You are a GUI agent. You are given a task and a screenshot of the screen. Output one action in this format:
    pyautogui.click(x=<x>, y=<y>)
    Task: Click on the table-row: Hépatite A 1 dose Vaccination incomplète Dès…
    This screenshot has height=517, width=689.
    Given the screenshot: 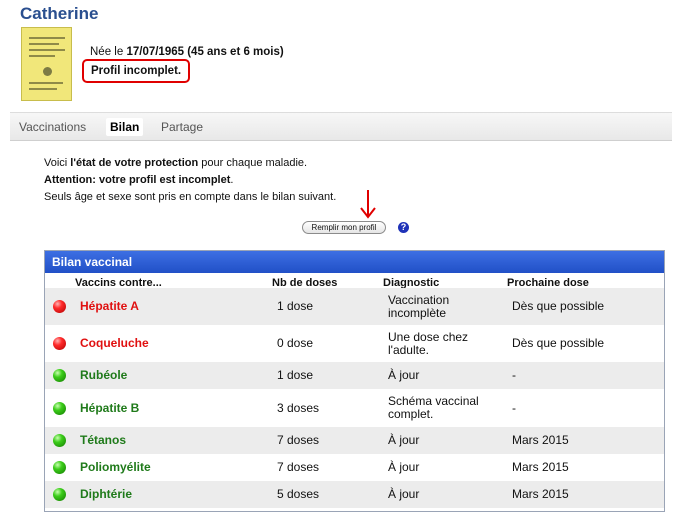 What is the action you would take?
    pyautogui.click(x=354, y=306)
    